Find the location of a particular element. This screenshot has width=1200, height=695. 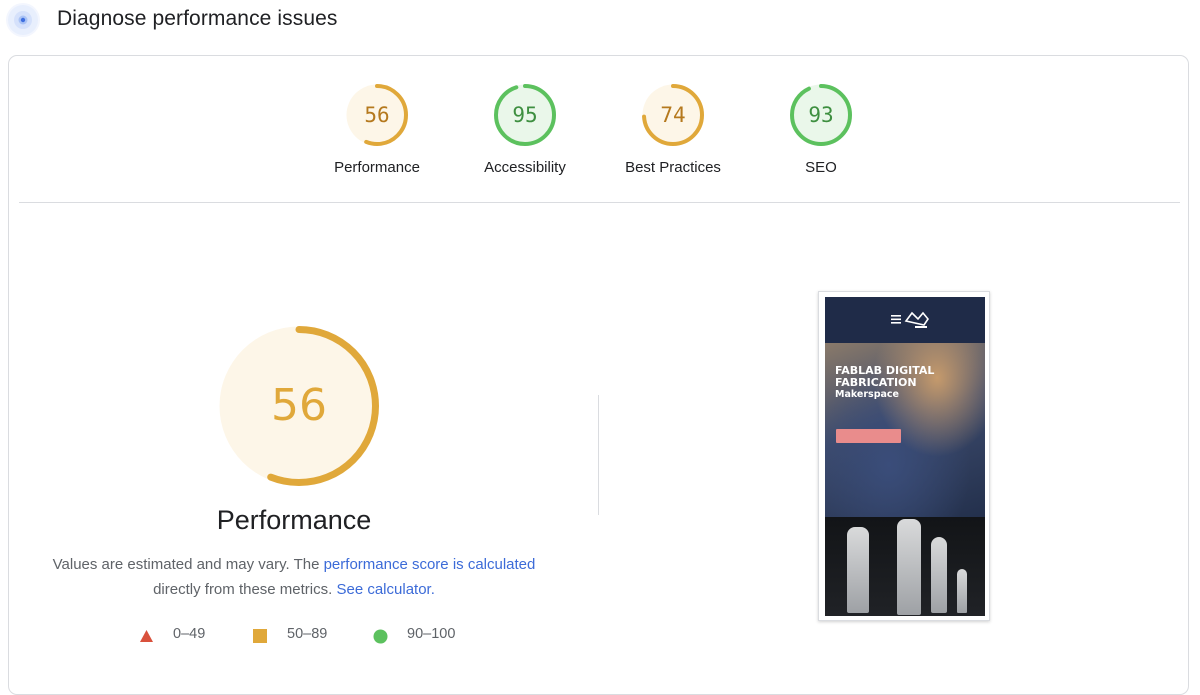

screenshot-image: FABLAB DIGITAL FABRICATION Makerspace is located at coordinates (905, 456).